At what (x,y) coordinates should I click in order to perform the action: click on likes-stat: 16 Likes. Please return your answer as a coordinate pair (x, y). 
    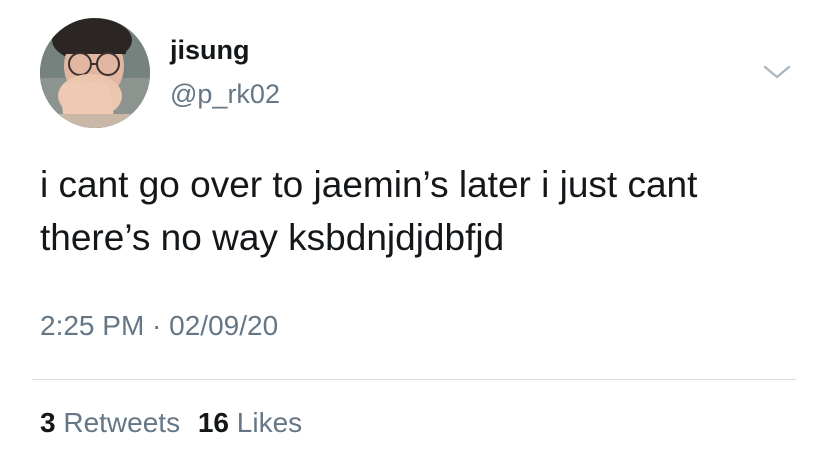
    Looking at the image, I should click on (250, 423).